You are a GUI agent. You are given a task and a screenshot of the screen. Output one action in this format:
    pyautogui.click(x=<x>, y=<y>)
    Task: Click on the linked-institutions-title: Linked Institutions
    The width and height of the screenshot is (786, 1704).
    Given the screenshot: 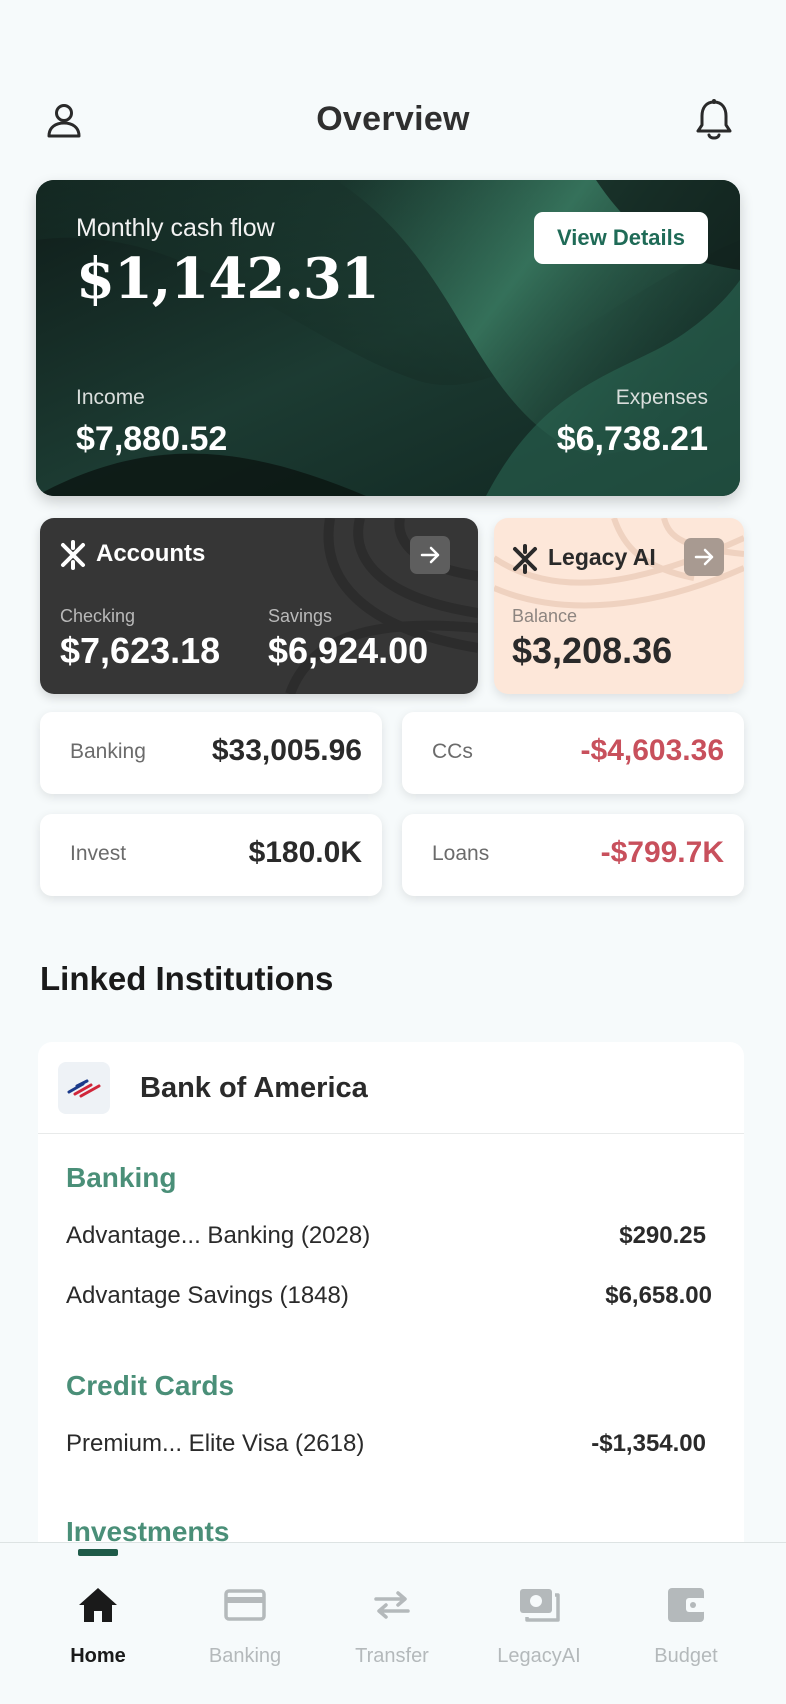 What is the action you would take?
    pyautogui.click(x=187, y=978)
    